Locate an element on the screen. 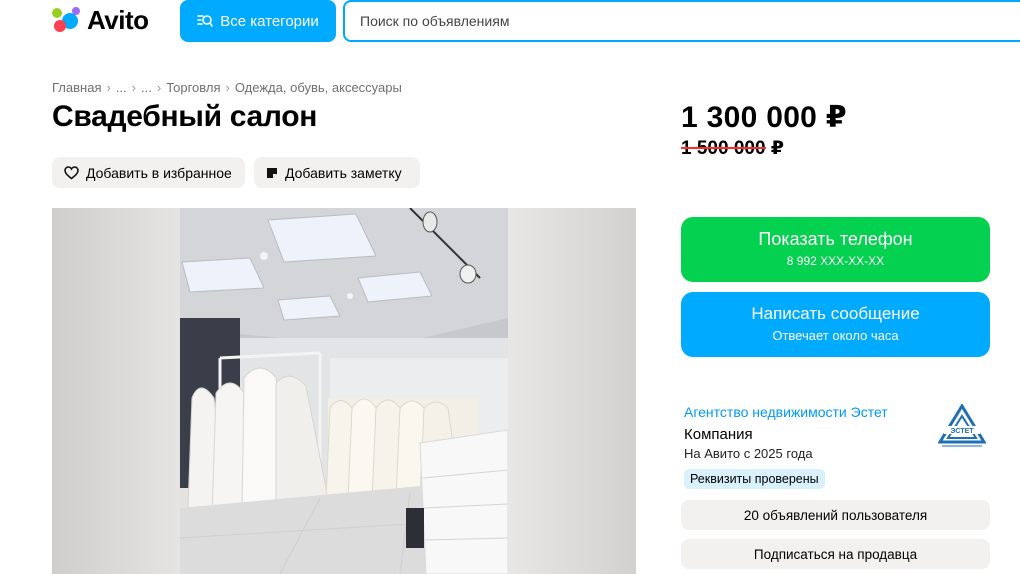  breadcrumb-item-home: Главная is located at coordinates (76, 87).